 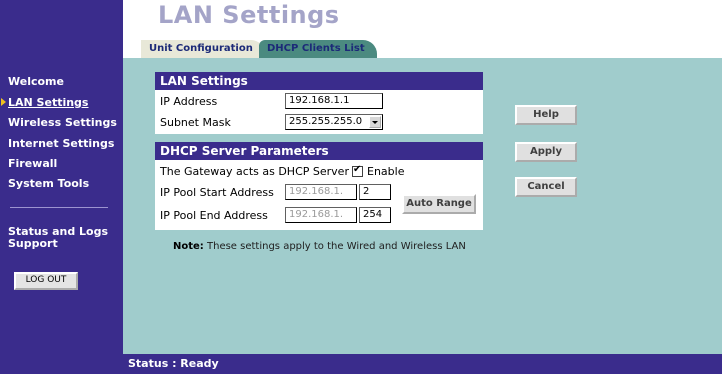 What do you see at coordinates (189, 101) in the screenshot?
I see `ip-address-label: IP Address` at bounding box center [189, 101].